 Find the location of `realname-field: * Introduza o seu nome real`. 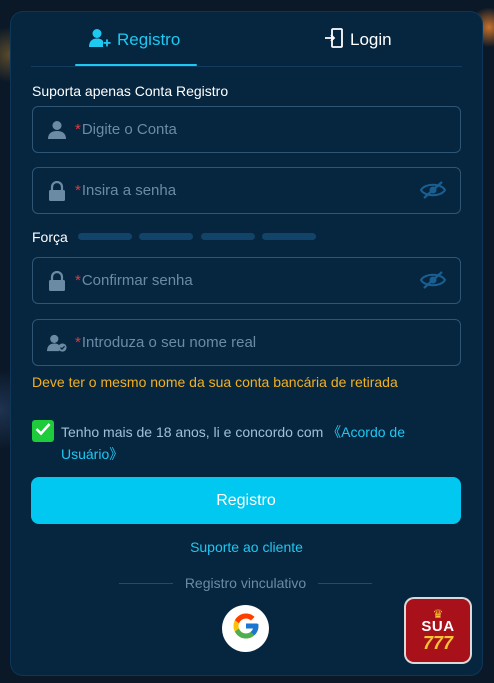

realname-field: * Introduza o seu nome real is located at coordinates (246, 342).